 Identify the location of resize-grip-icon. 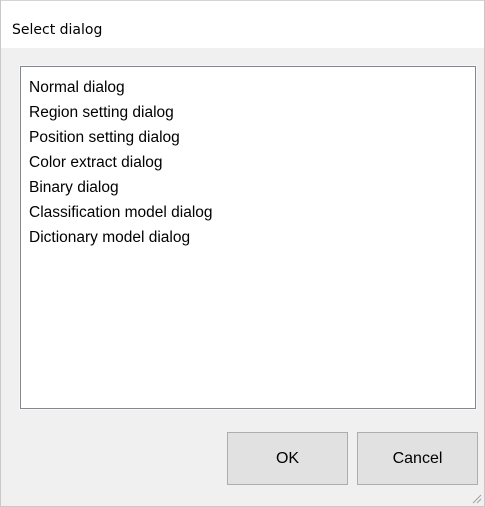
(476, 498).